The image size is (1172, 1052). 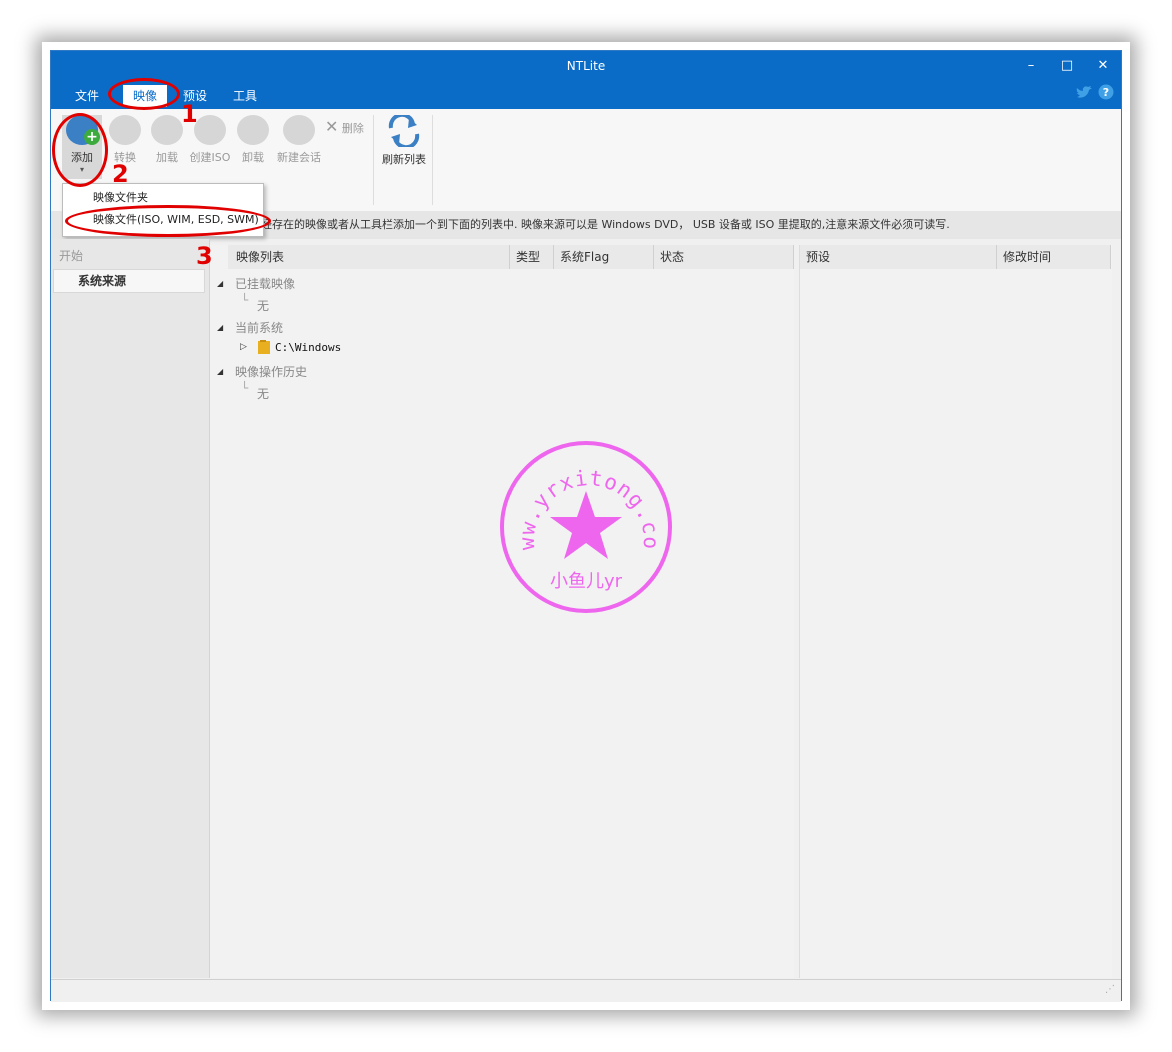 I want to click on folder-icon, so click(x=264, y=347).